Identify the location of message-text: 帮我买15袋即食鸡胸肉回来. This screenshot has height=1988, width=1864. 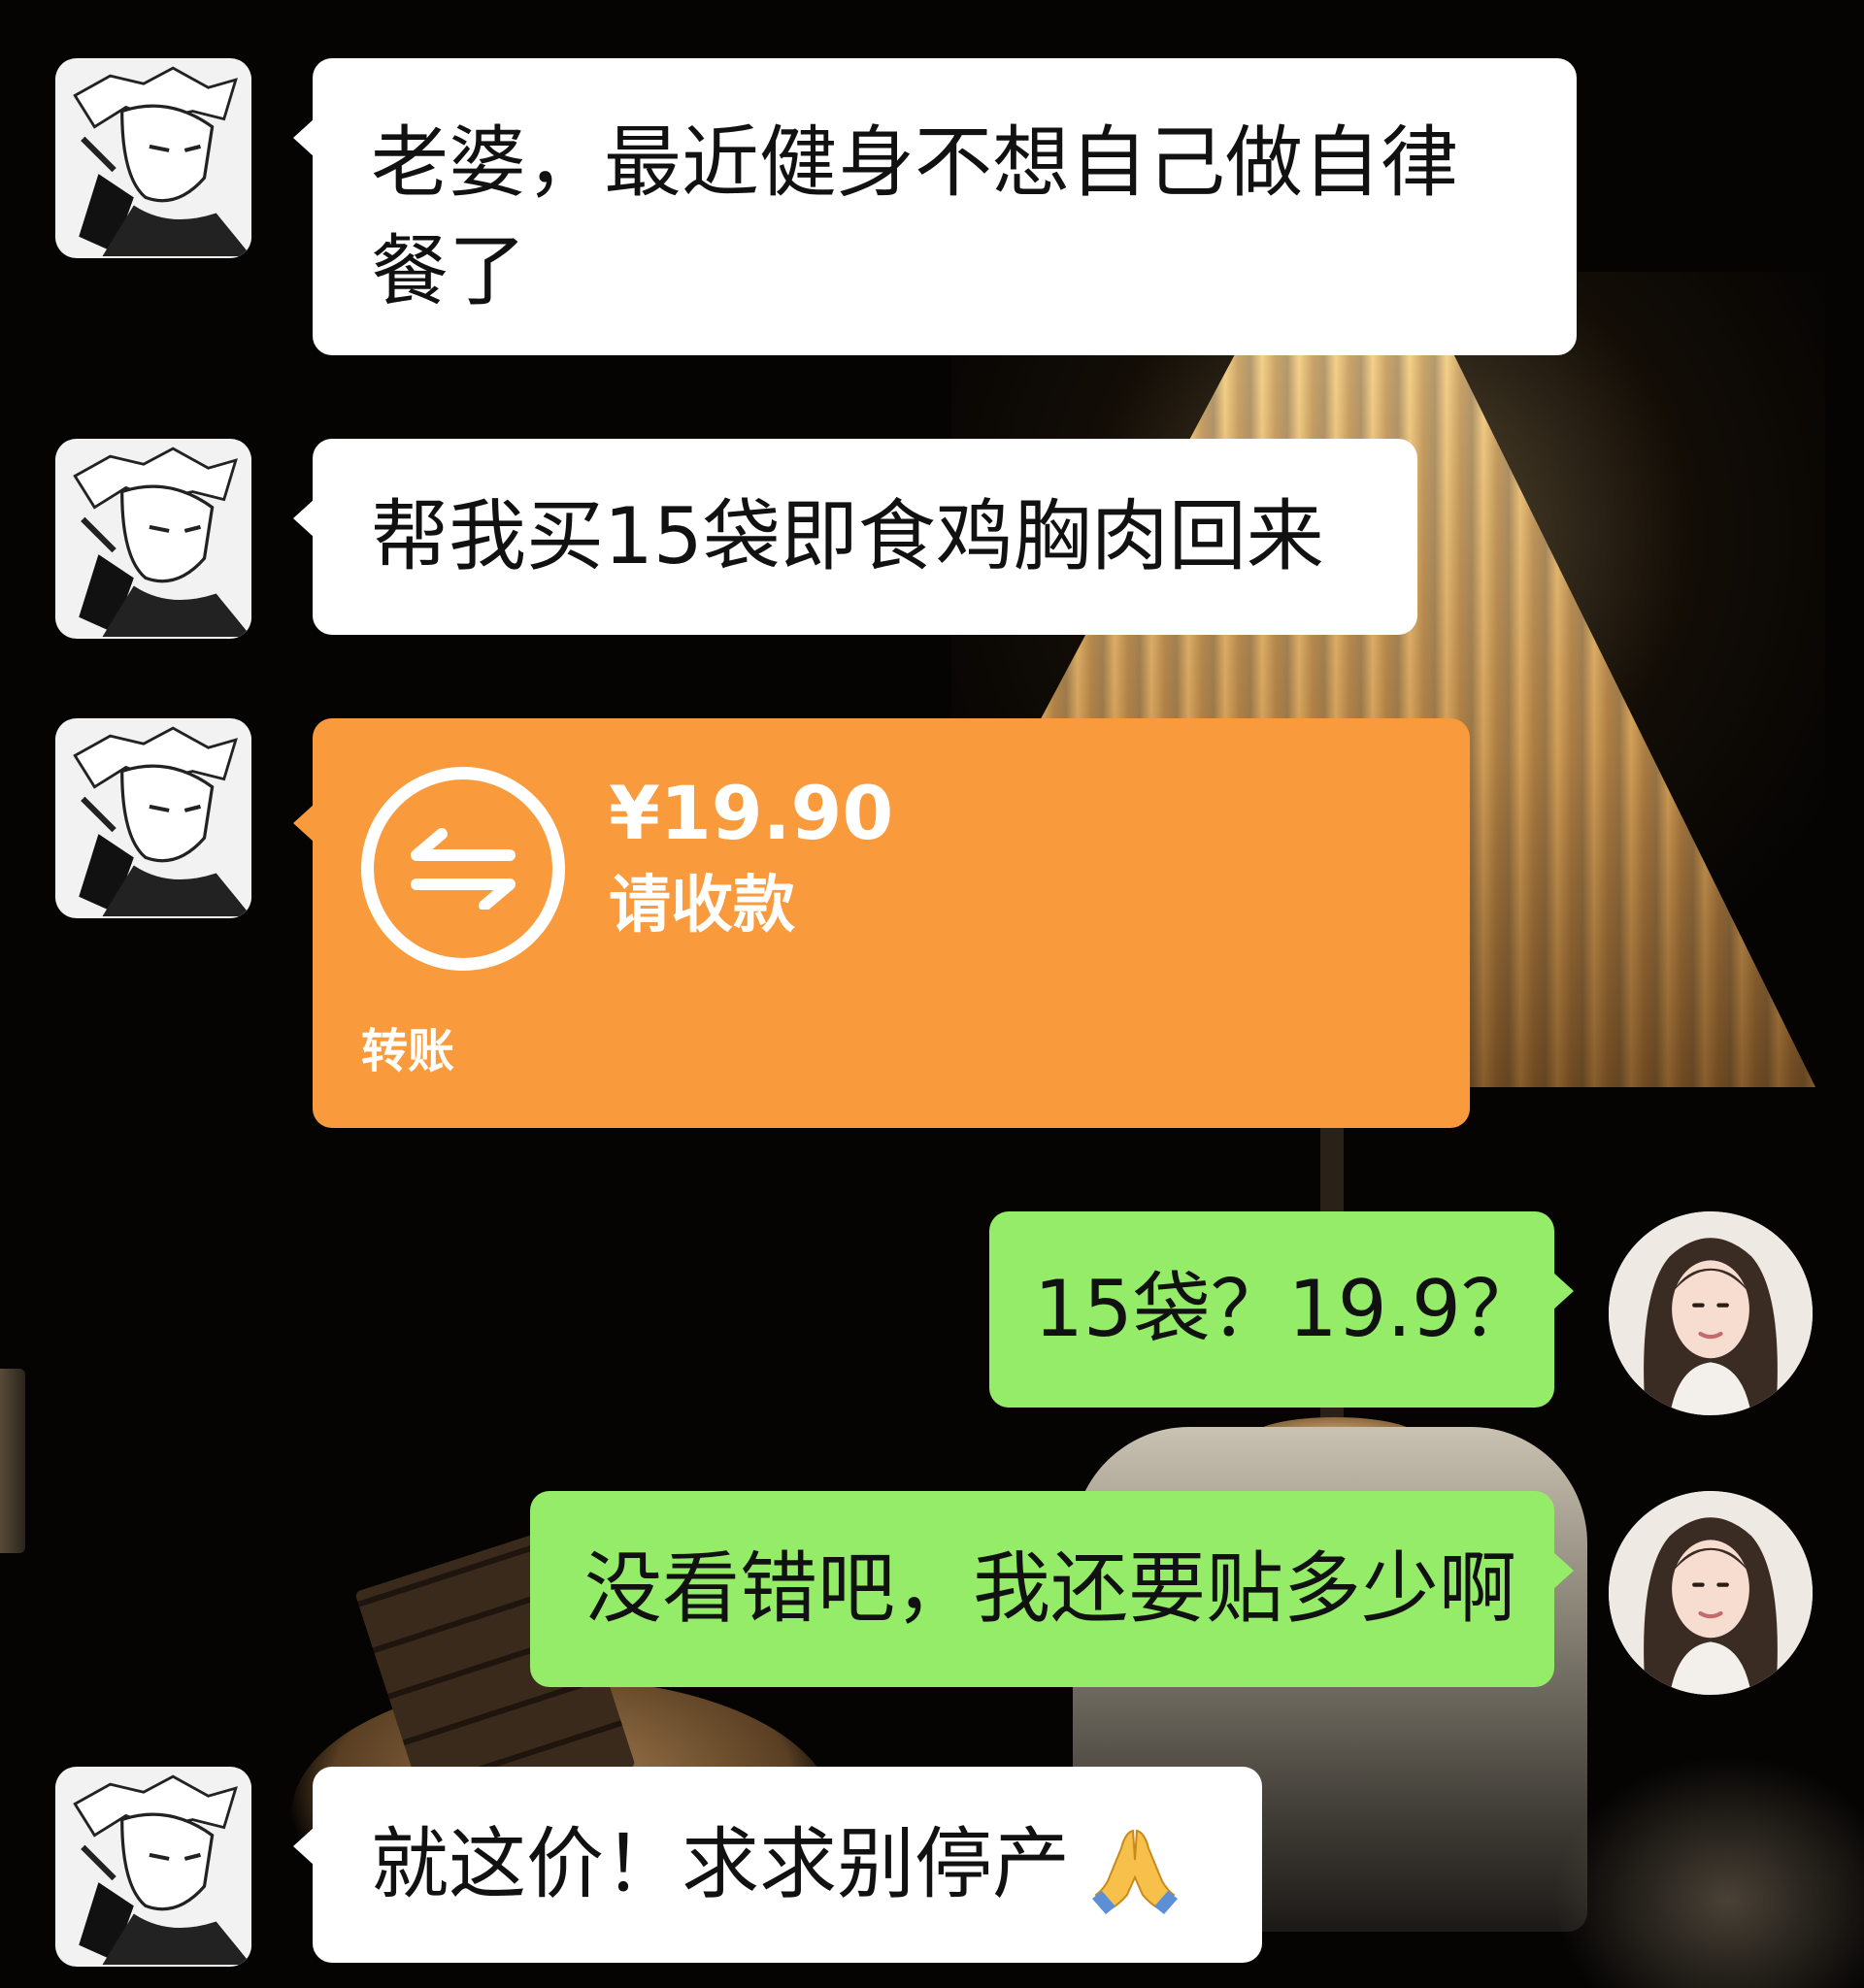
(847, 536).